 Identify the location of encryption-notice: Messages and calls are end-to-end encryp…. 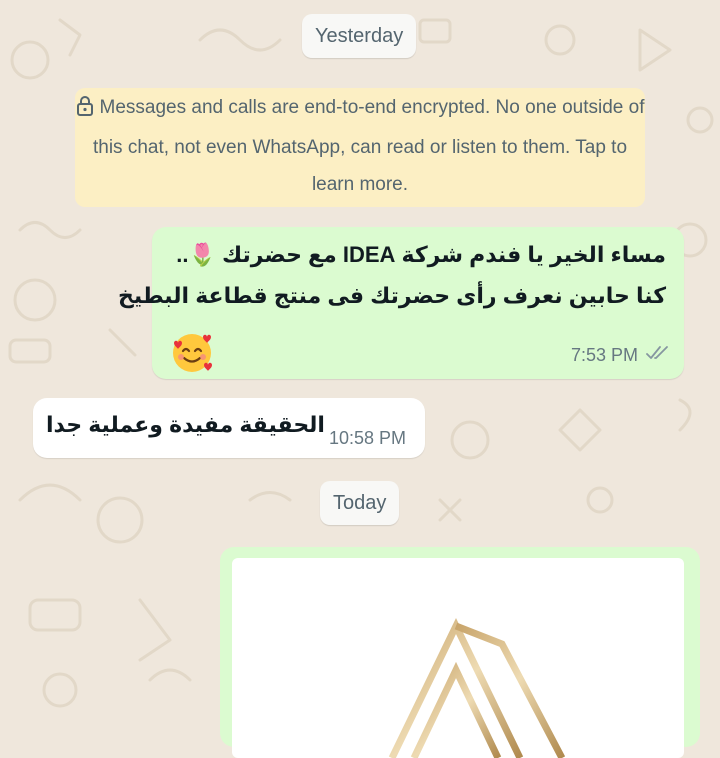
(360, 147).